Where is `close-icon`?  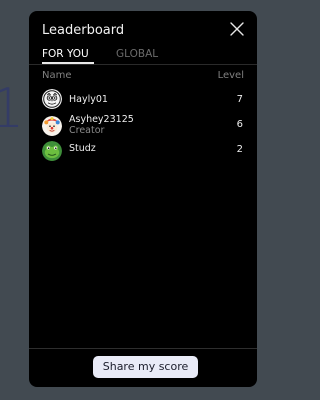 close-icon is located at coordinates (237, 29).